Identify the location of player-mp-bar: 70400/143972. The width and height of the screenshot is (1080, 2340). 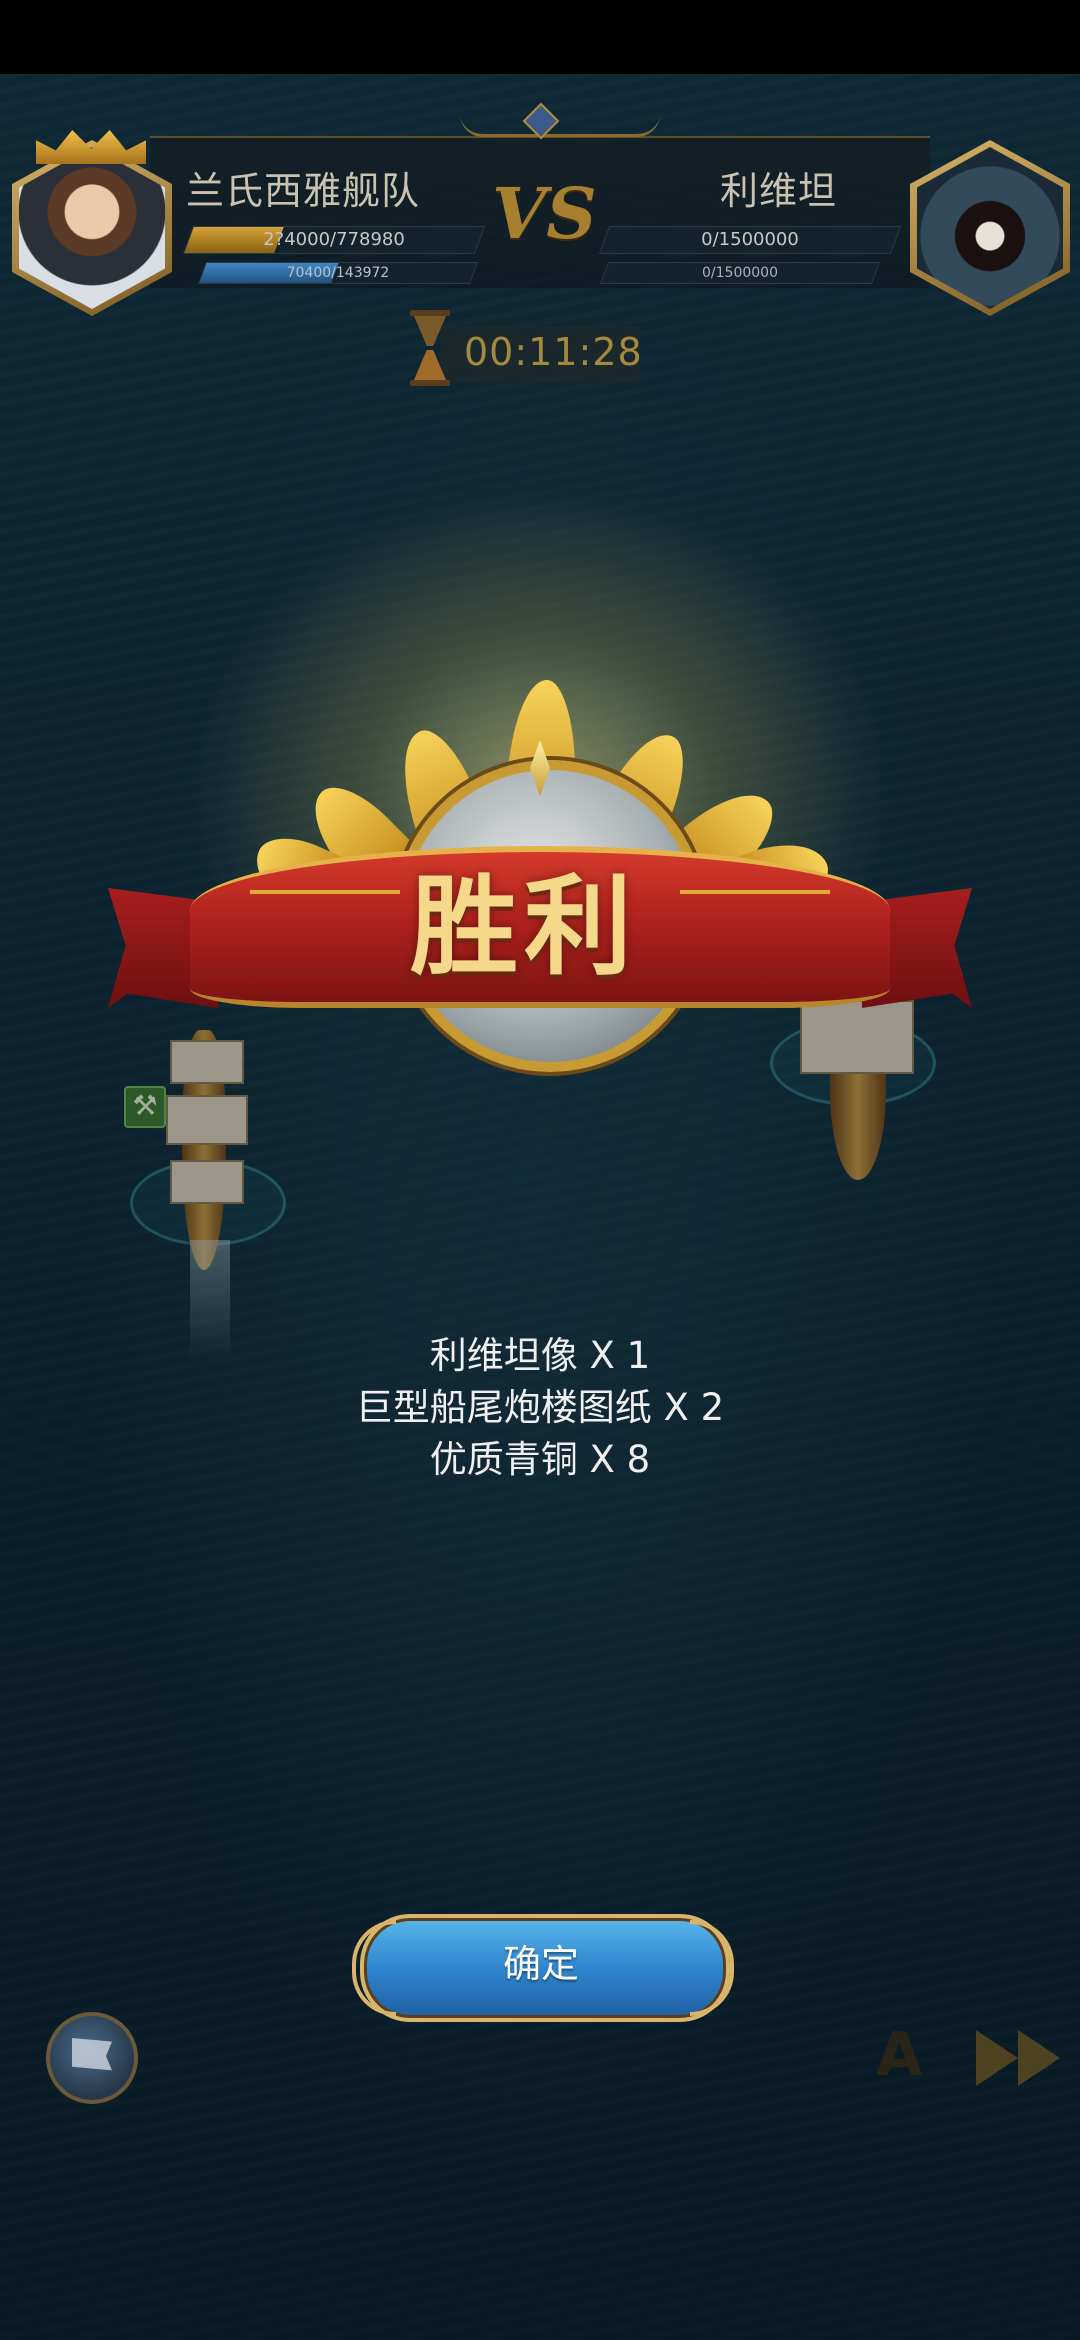
(338, 273).